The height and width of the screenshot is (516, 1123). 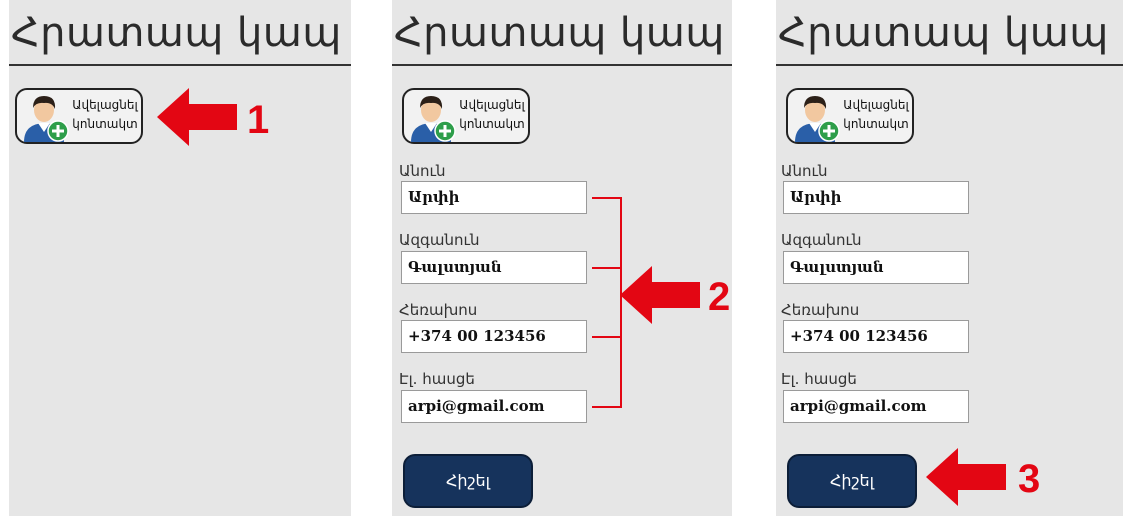 What do you see at coordinates (258, 120) in the screenshot?
I see `step-number-1: 1` at bounding box center [258, 120].